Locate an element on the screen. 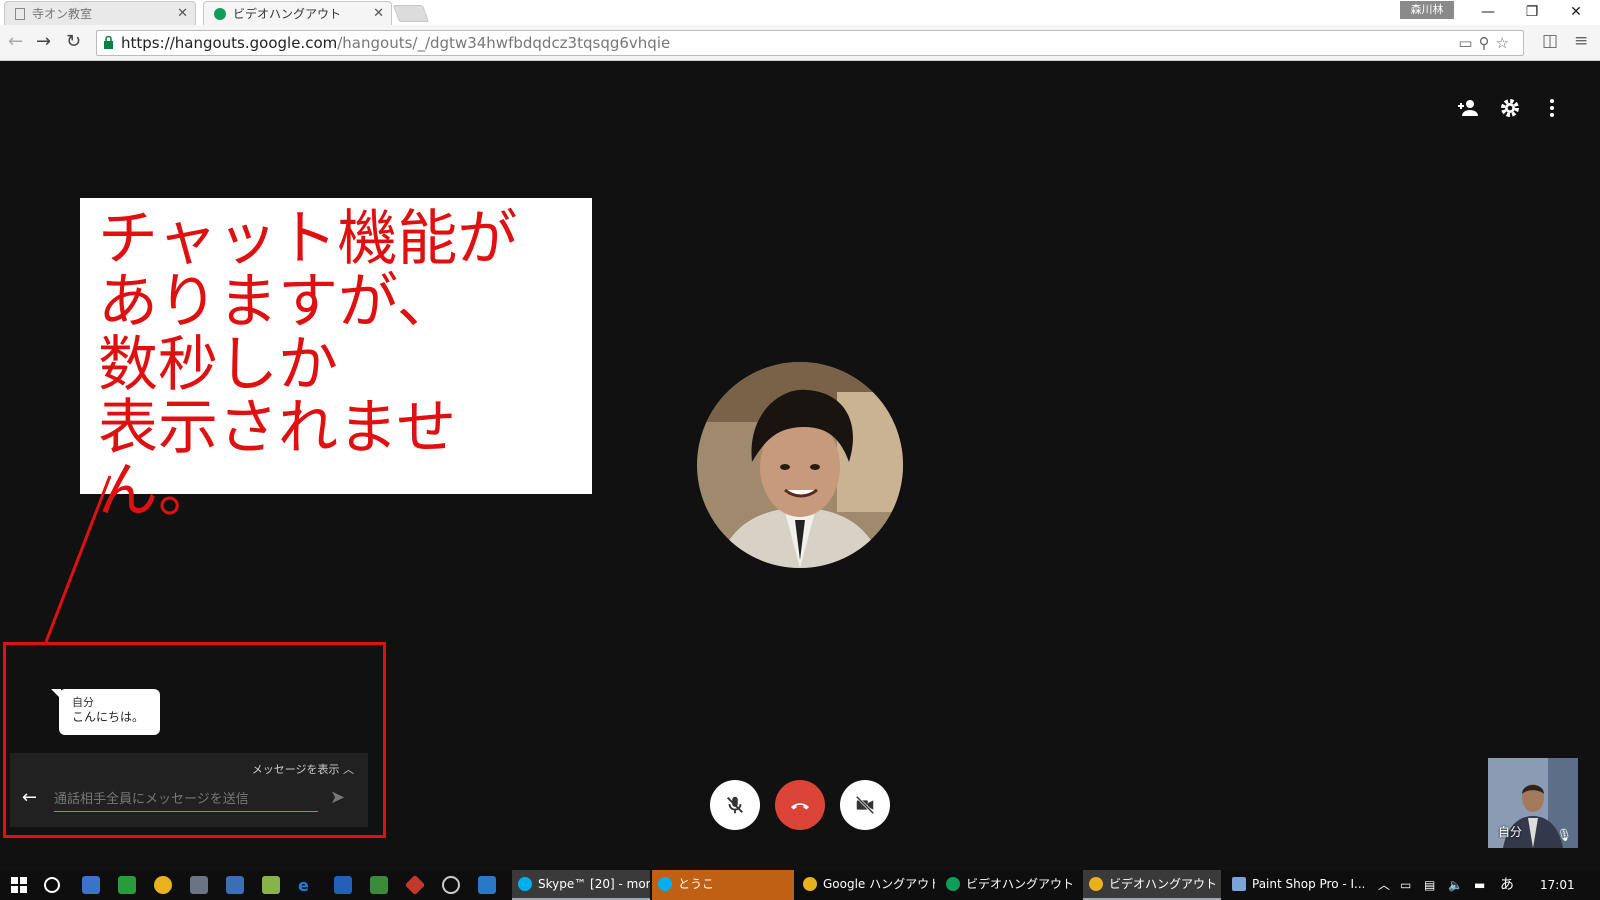 This screenshot has height=900, width=1600. url-host: https://hangouts.google.com is located at coordinates (229, 43).